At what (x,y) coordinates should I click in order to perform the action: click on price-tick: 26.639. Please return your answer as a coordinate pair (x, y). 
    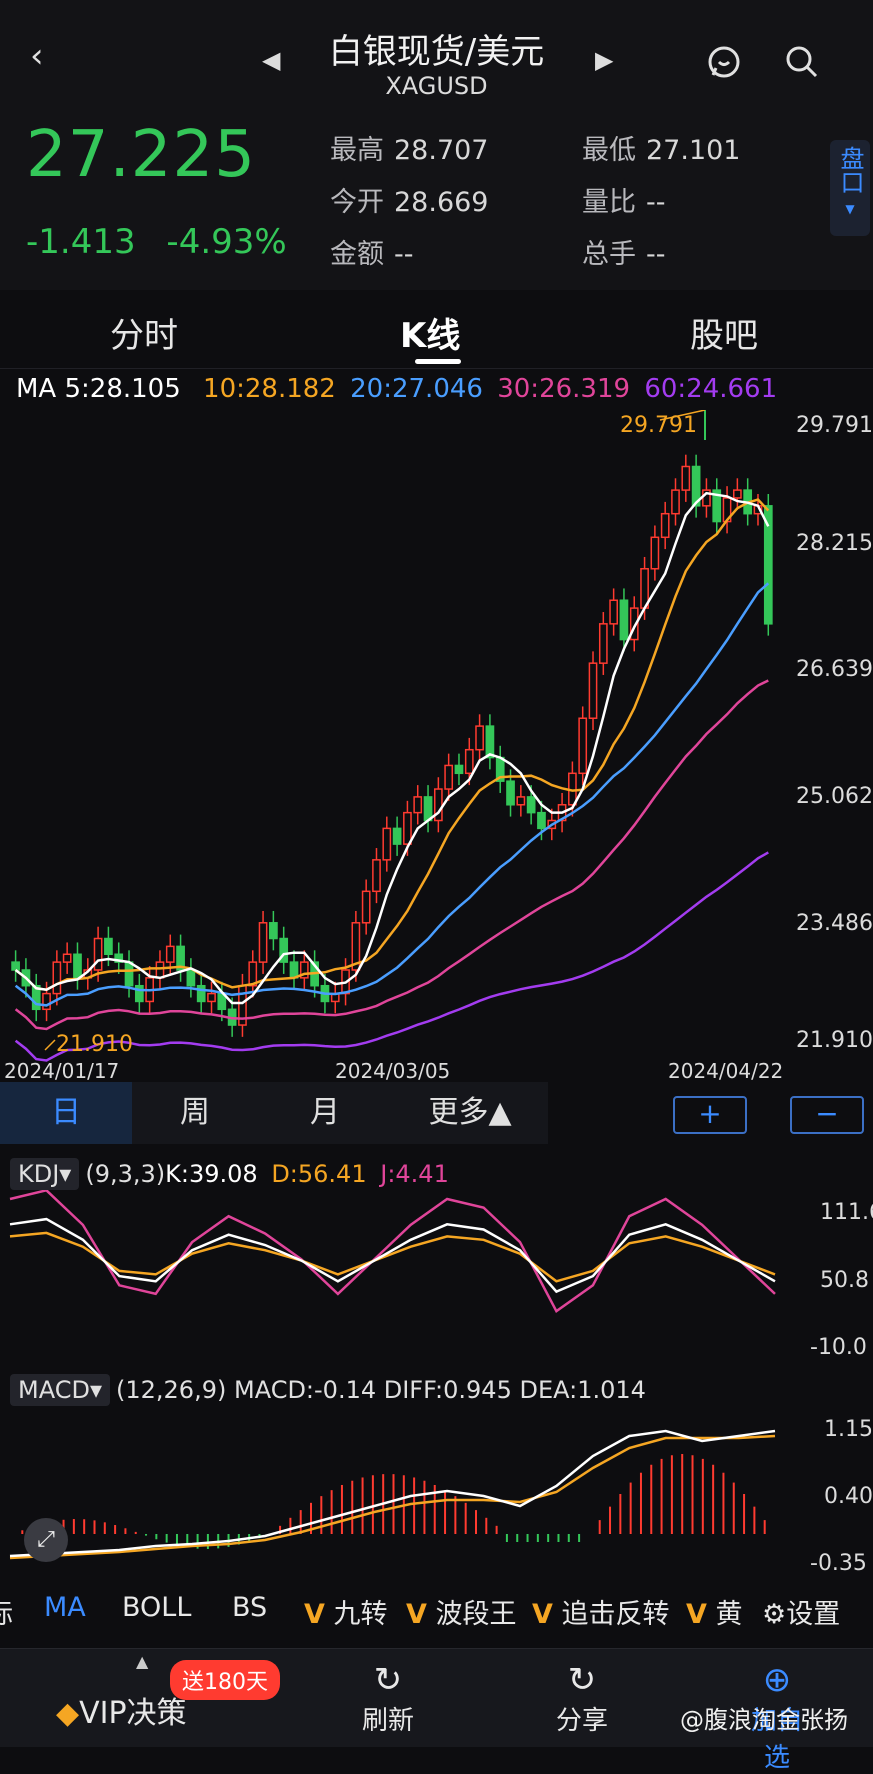
    Looking at the image, I should click on (834, 669).